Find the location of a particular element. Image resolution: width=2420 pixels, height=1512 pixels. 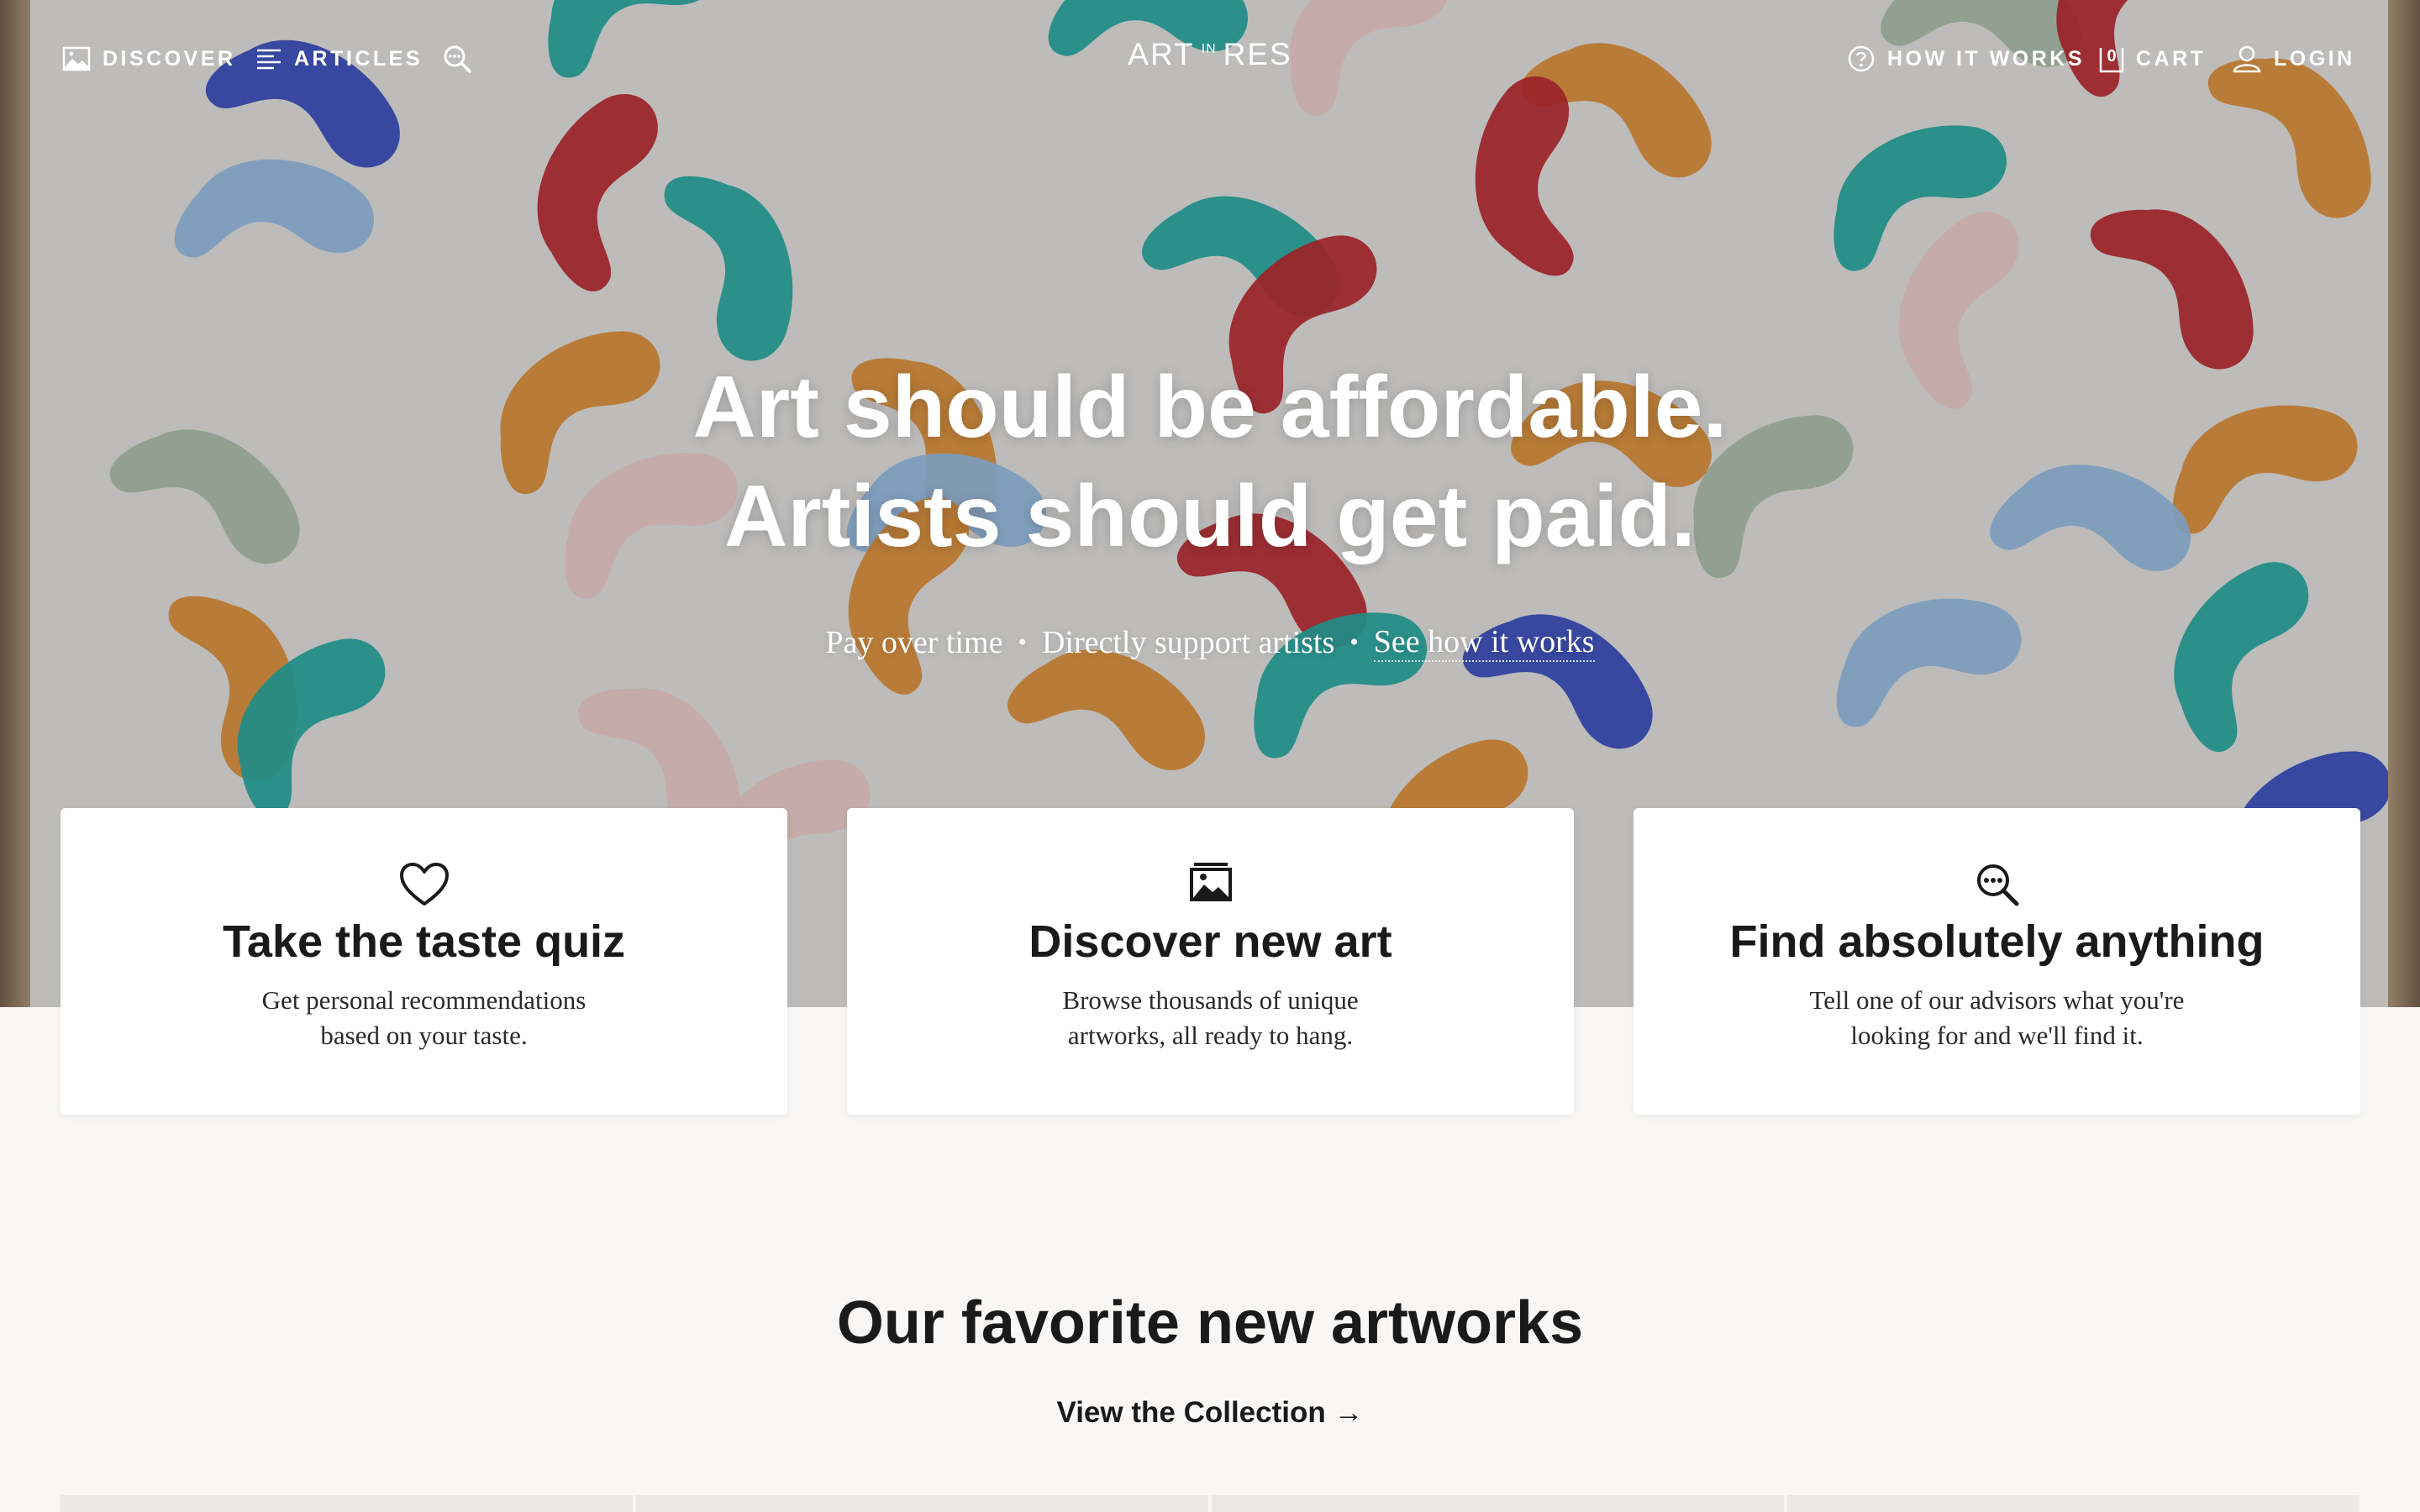

nav-how-it-works: HOW IT WORKS is located at coordinates (1966, 59).